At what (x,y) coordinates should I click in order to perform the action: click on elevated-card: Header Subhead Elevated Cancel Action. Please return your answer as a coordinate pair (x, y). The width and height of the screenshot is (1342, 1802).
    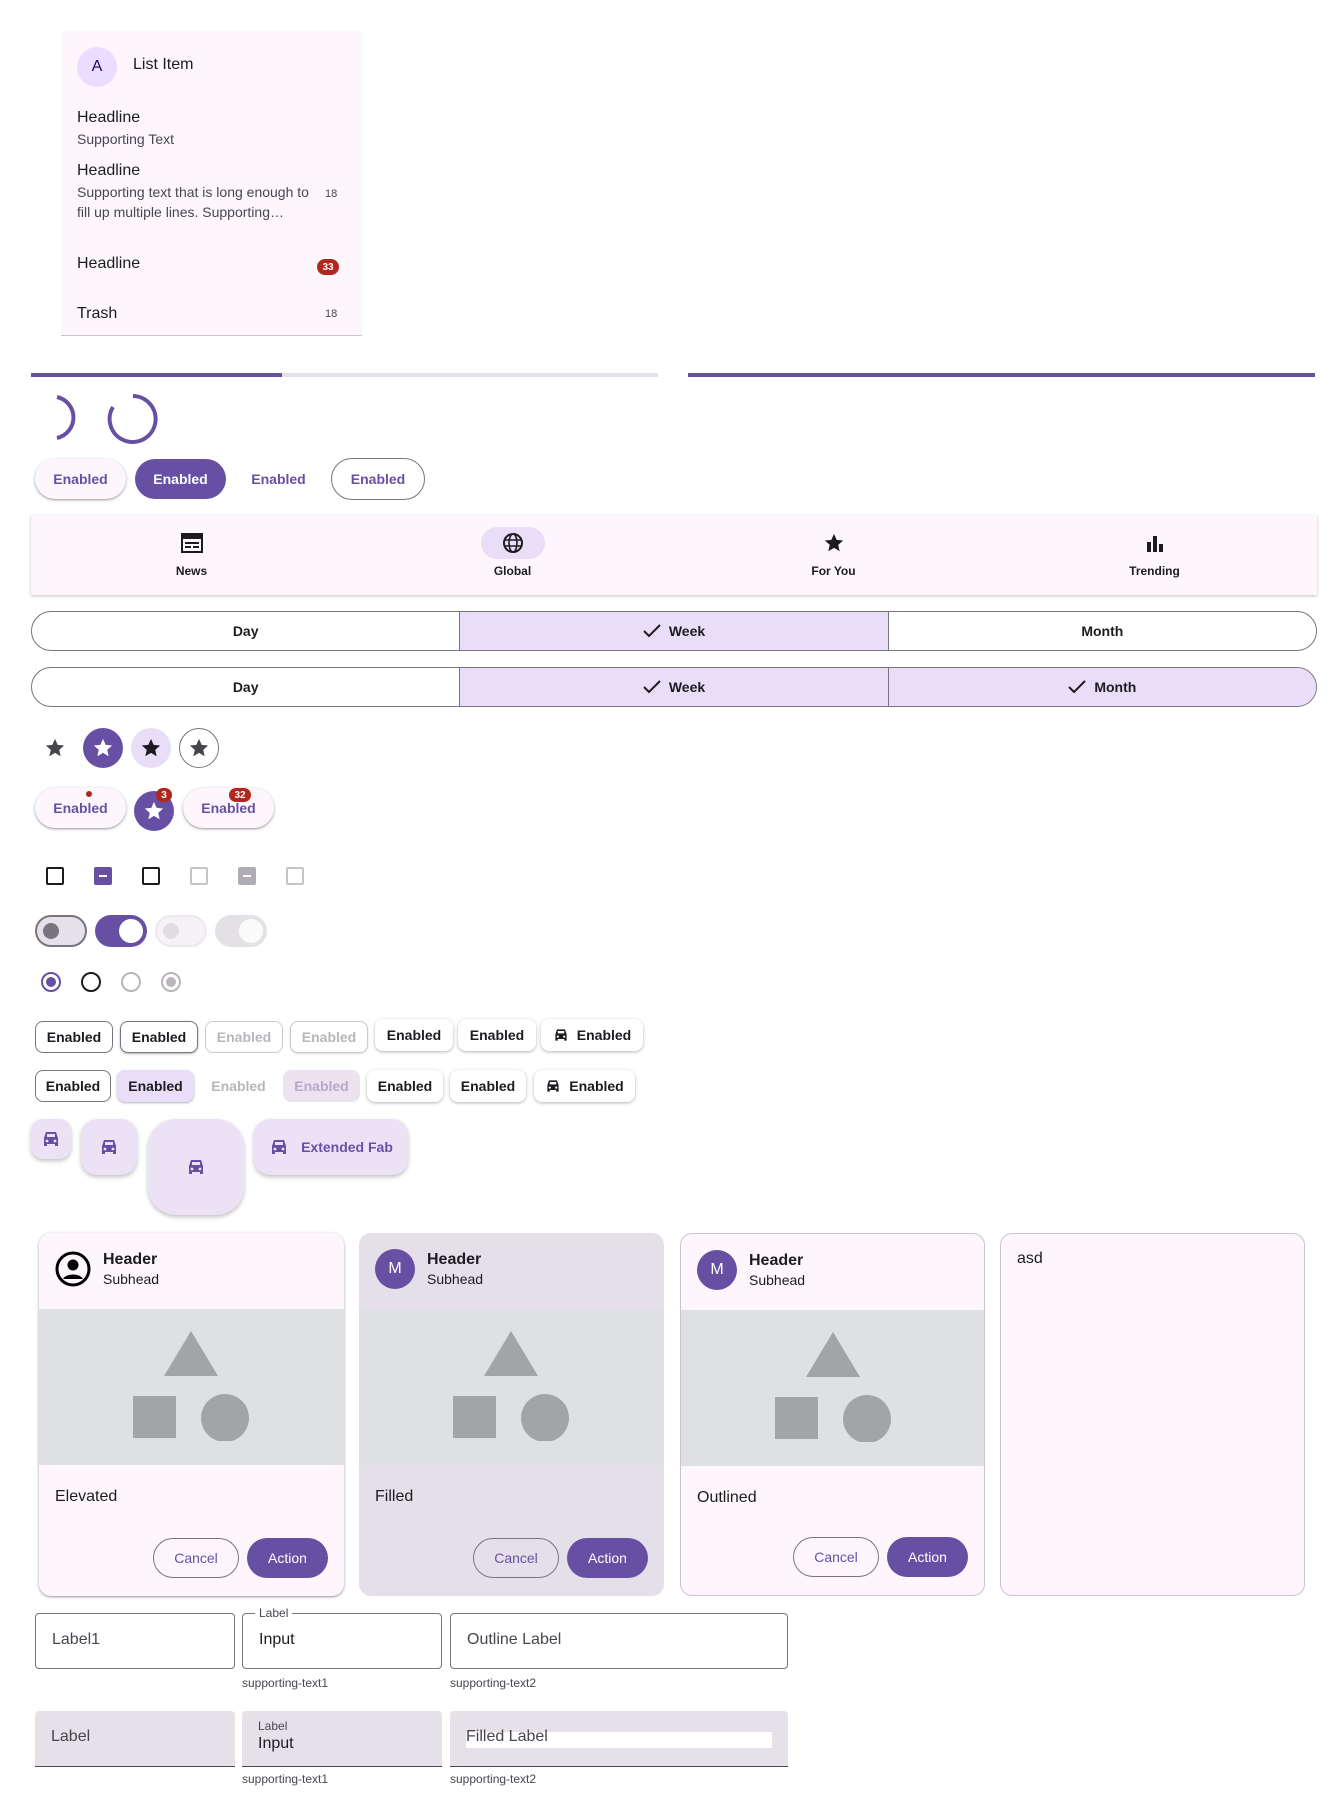
    Looking at the image, I should click on (191, 1414).